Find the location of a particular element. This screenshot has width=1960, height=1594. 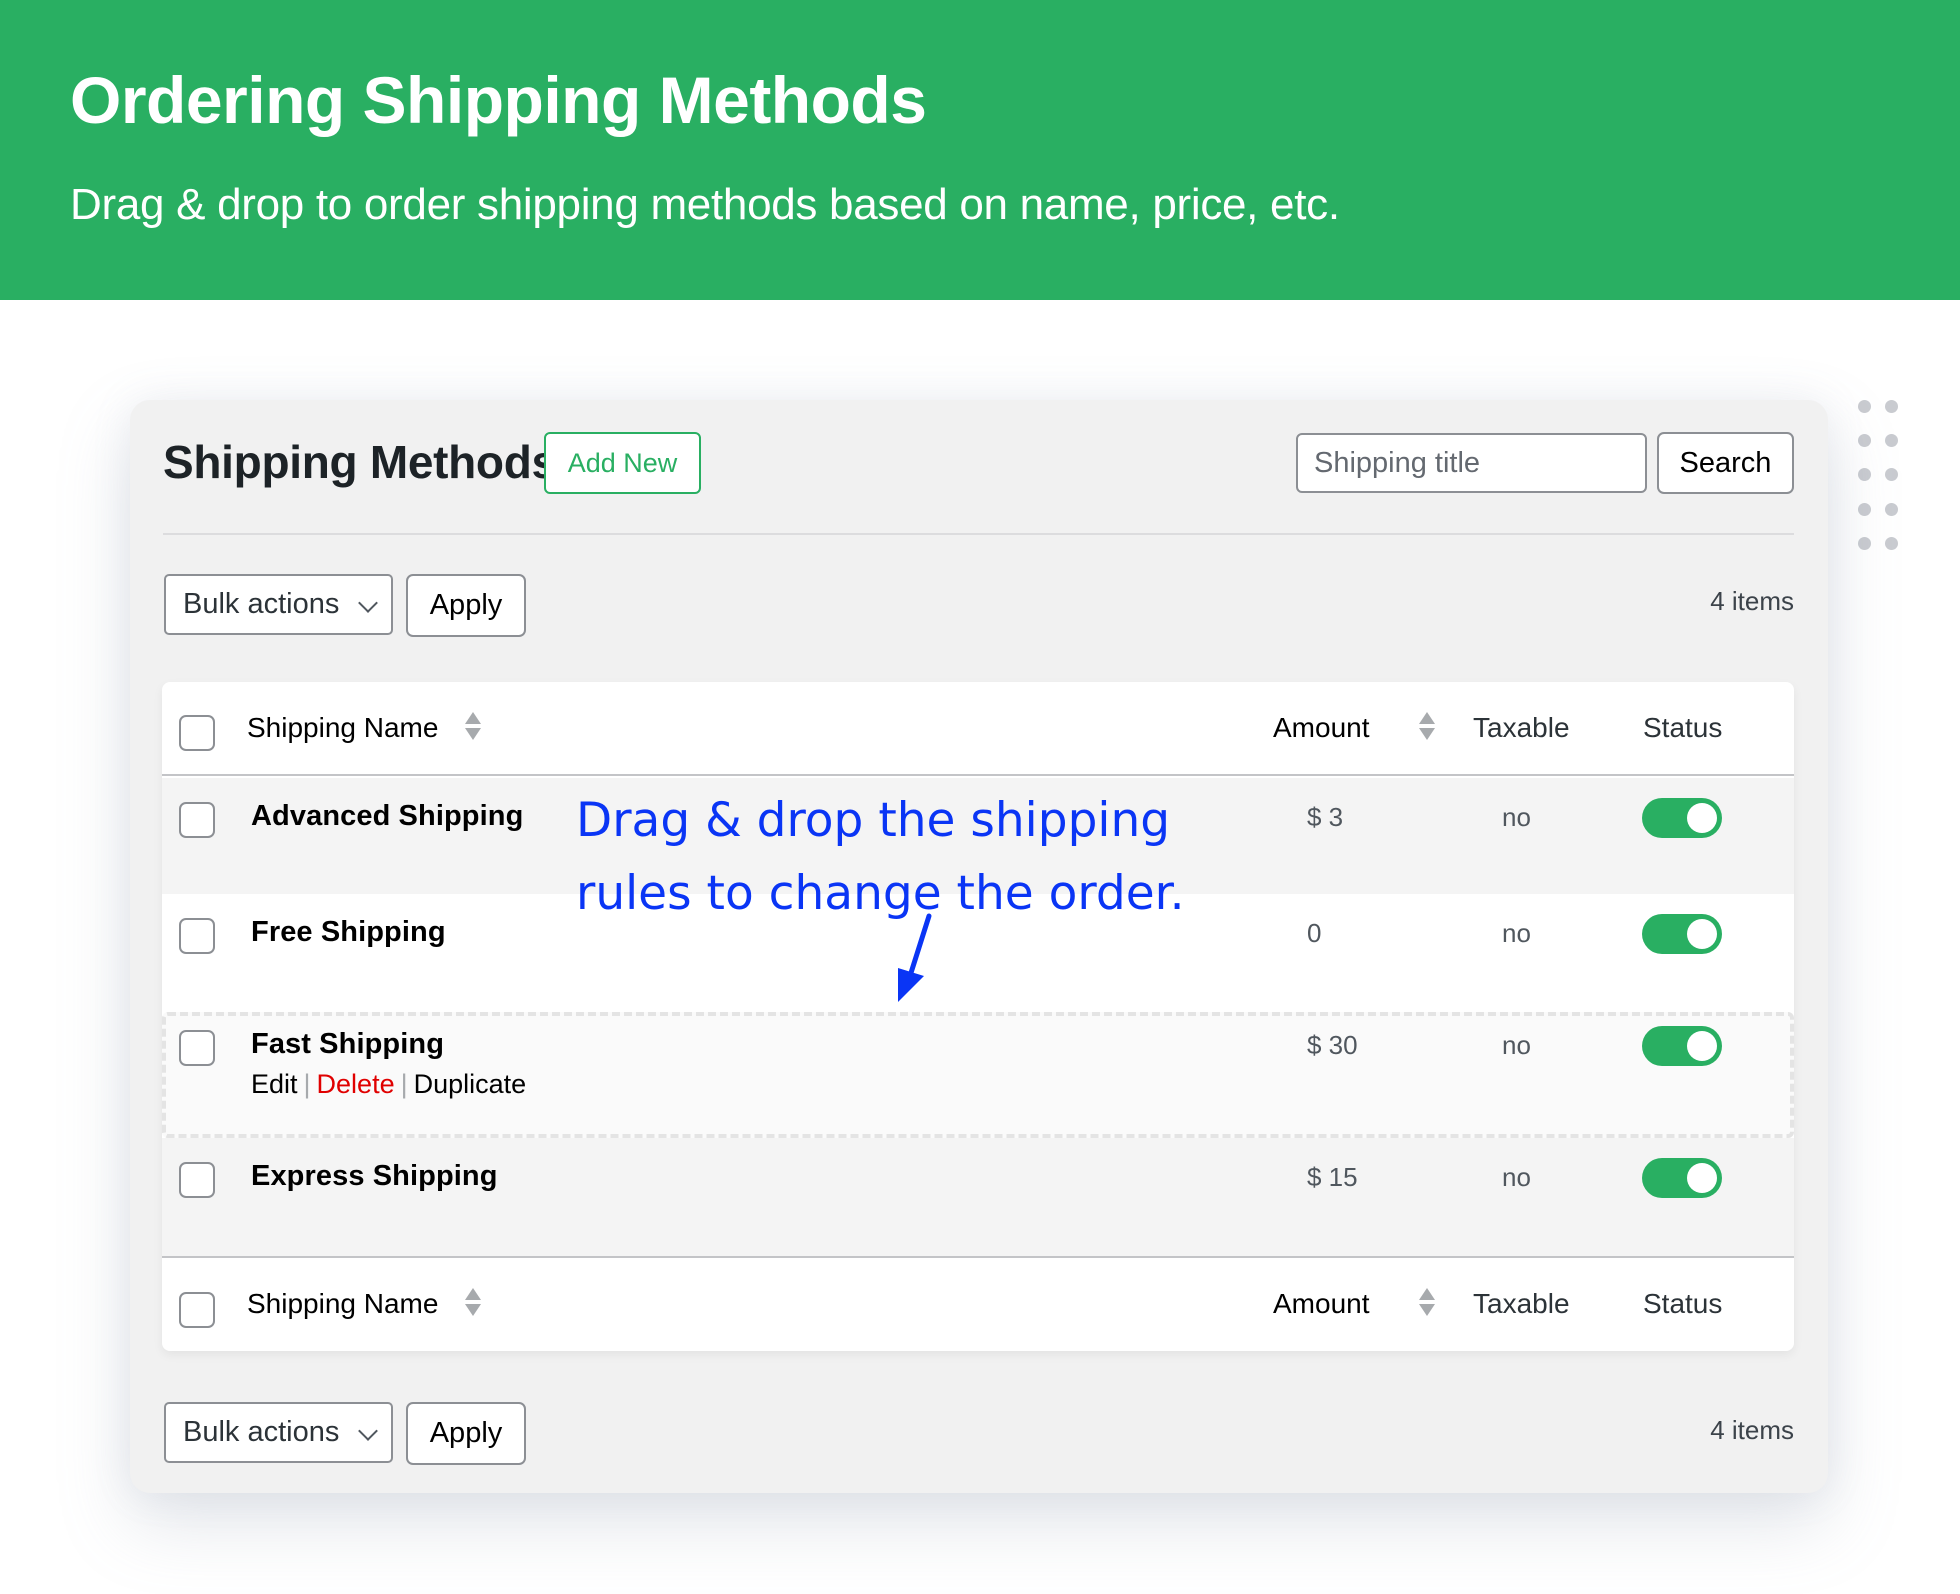

select-all-checkbox-footer is located at coordinates (197, 1310).